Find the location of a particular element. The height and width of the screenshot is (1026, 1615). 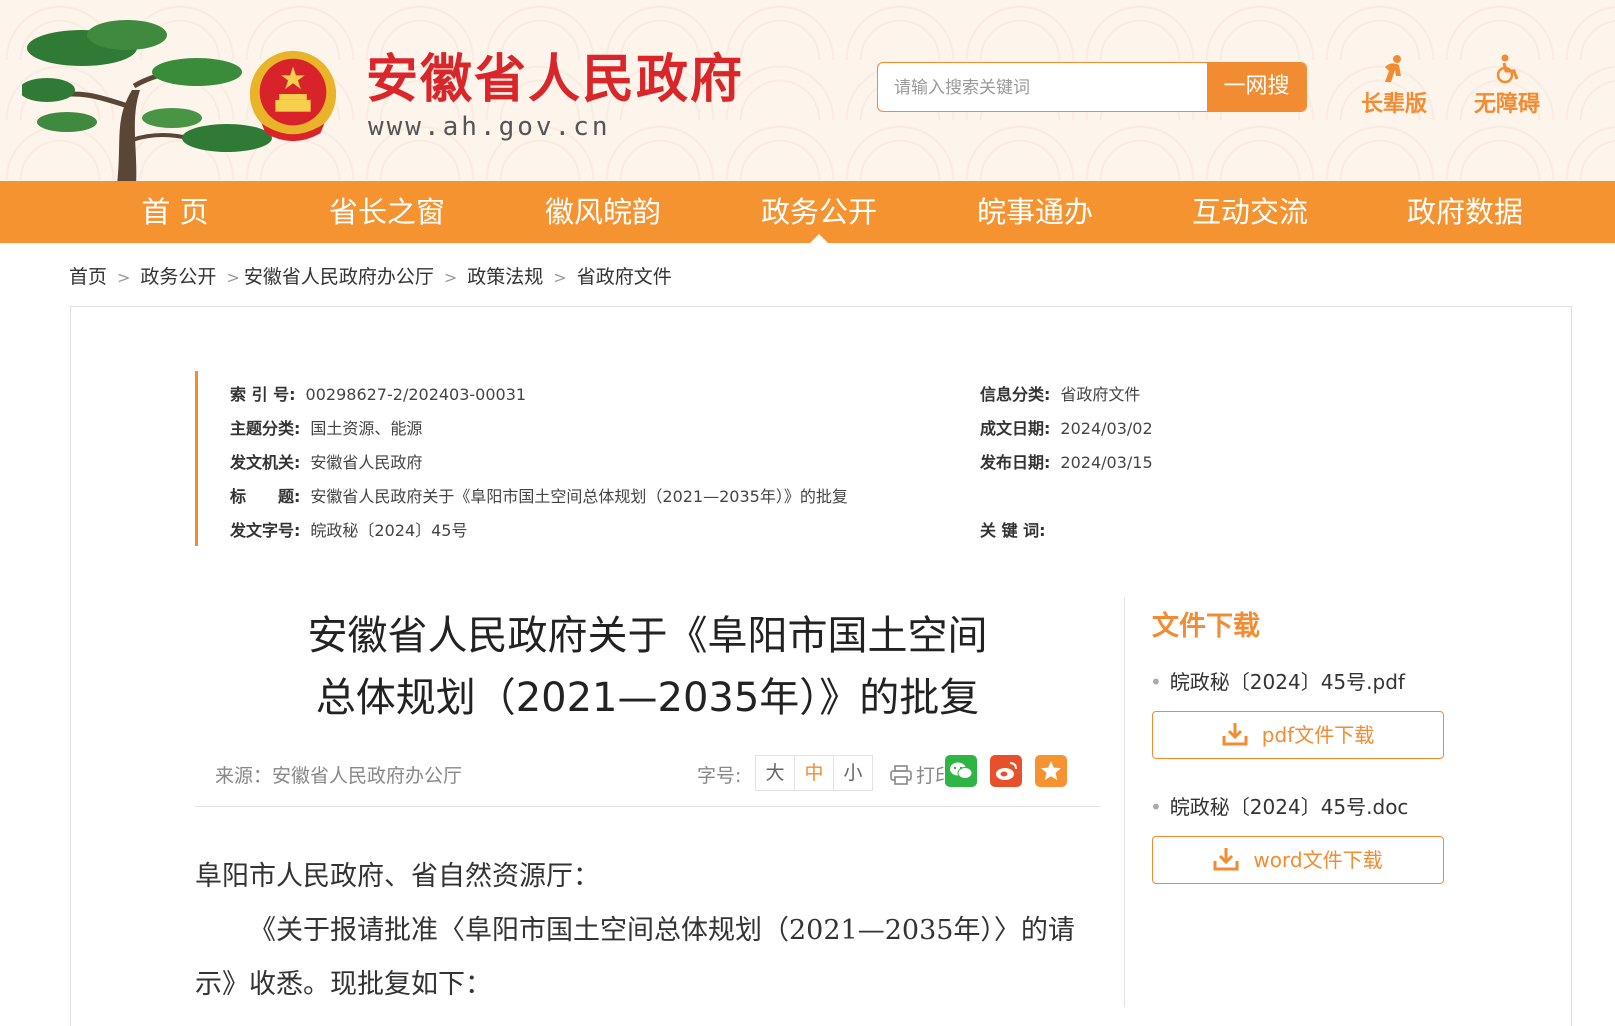

meta-key: 发文字号: is located at coordinates (265, 530).